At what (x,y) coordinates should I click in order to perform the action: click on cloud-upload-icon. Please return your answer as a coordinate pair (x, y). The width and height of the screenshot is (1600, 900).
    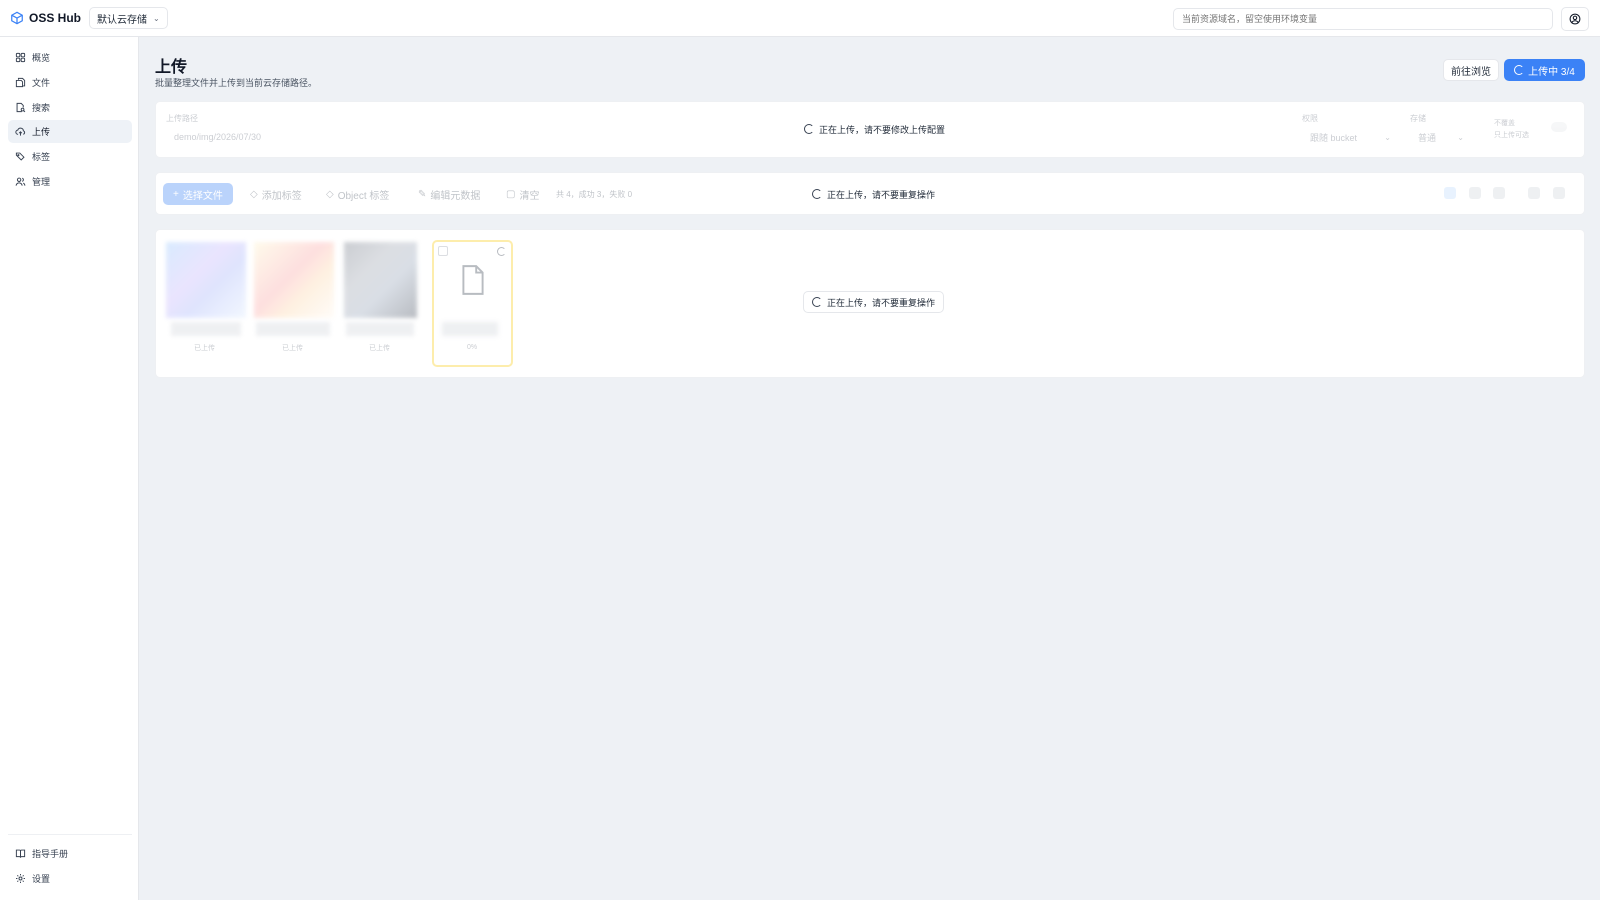
    Looking at the image, I should click on (20, 131).